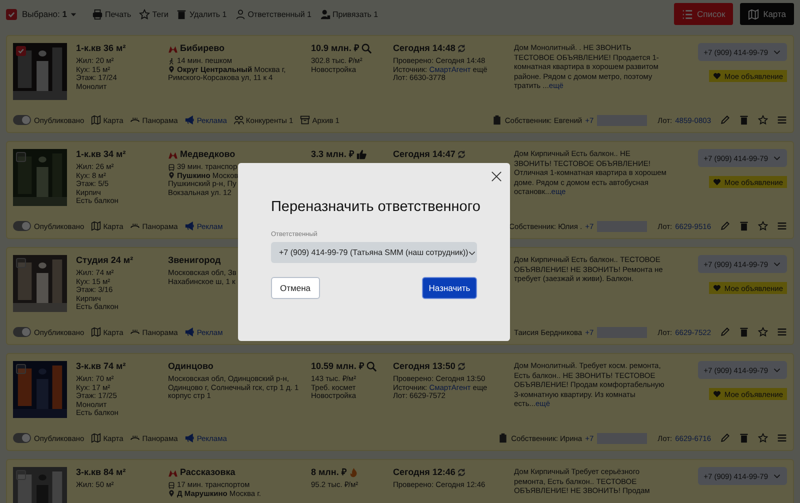 This screenshot has height=503, width=800. I want to click on listing-date: Сегодня 14:47, so click(424, 154).